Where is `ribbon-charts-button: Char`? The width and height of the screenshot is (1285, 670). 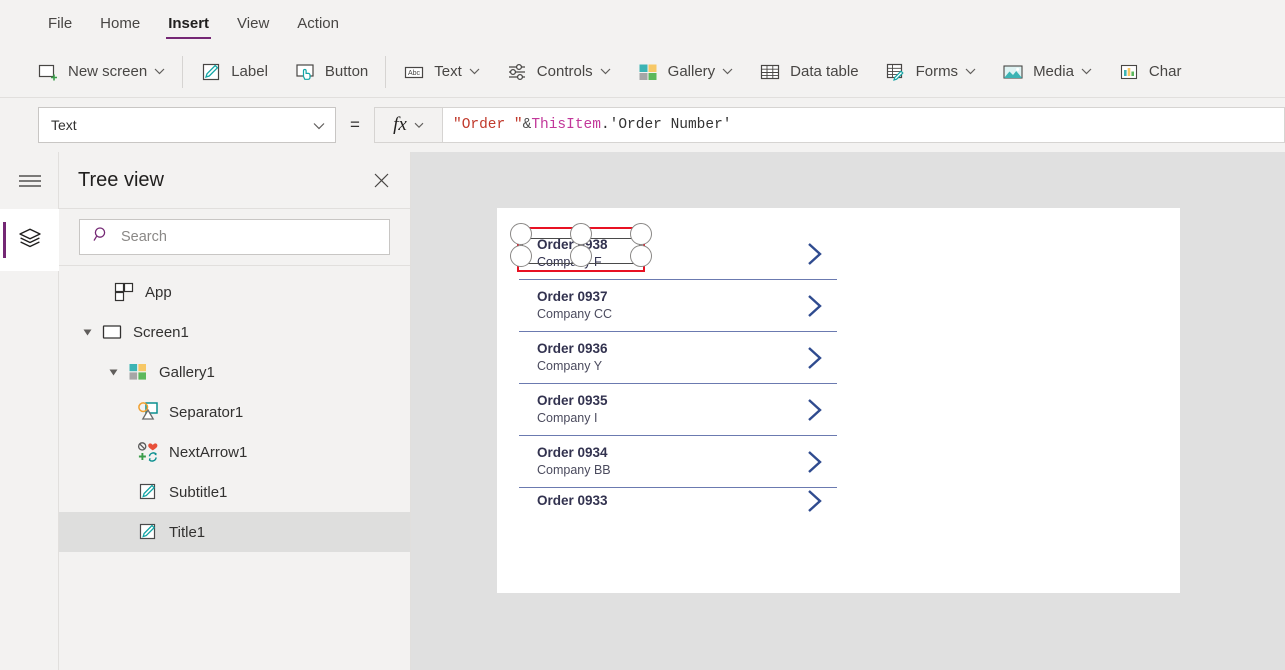
ribbon-charts-button: Char is located at coordinates (1150, 71).